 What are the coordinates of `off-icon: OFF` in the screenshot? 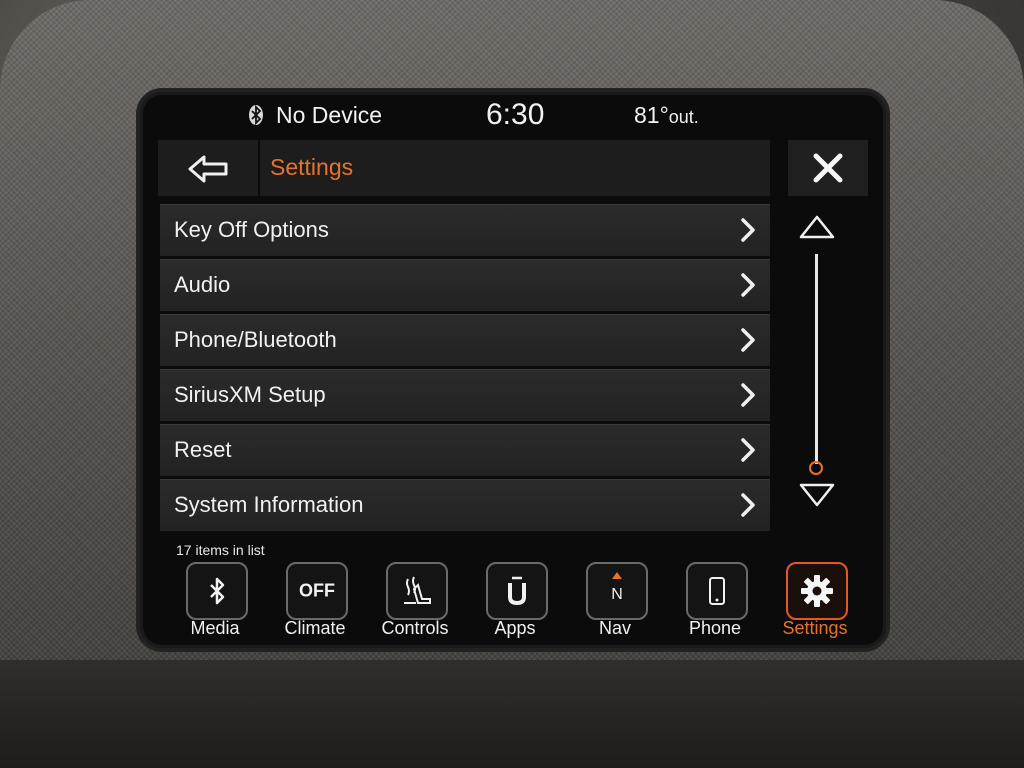 It's located at (317, 590).